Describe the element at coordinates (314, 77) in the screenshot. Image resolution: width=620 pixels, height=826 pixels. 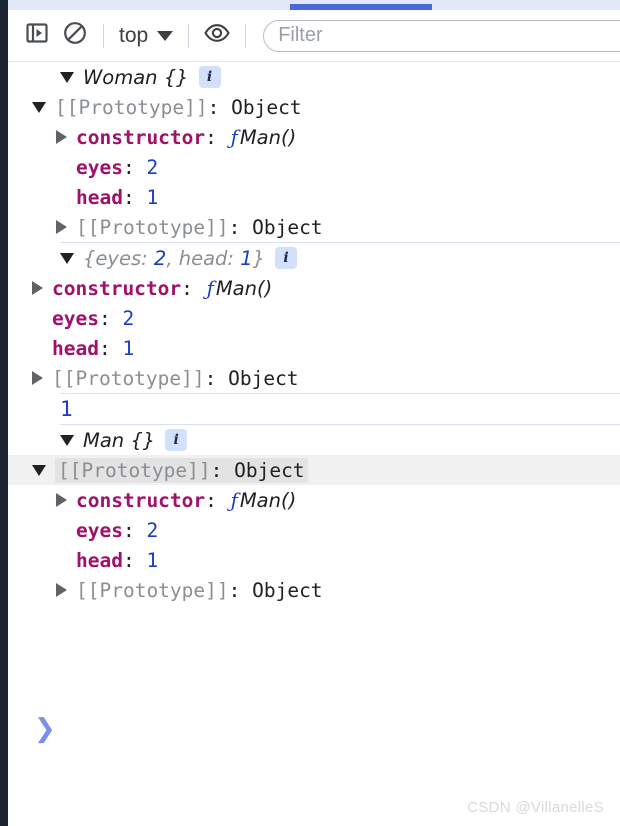
I see `console-group-header: Woman {} i` at that location.